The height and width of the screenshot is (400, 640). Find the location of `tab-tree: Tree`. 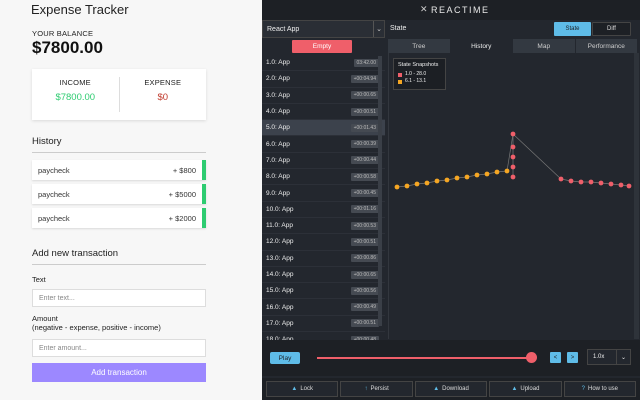

tab-tree: Tree is located at coordinates (419, 46).